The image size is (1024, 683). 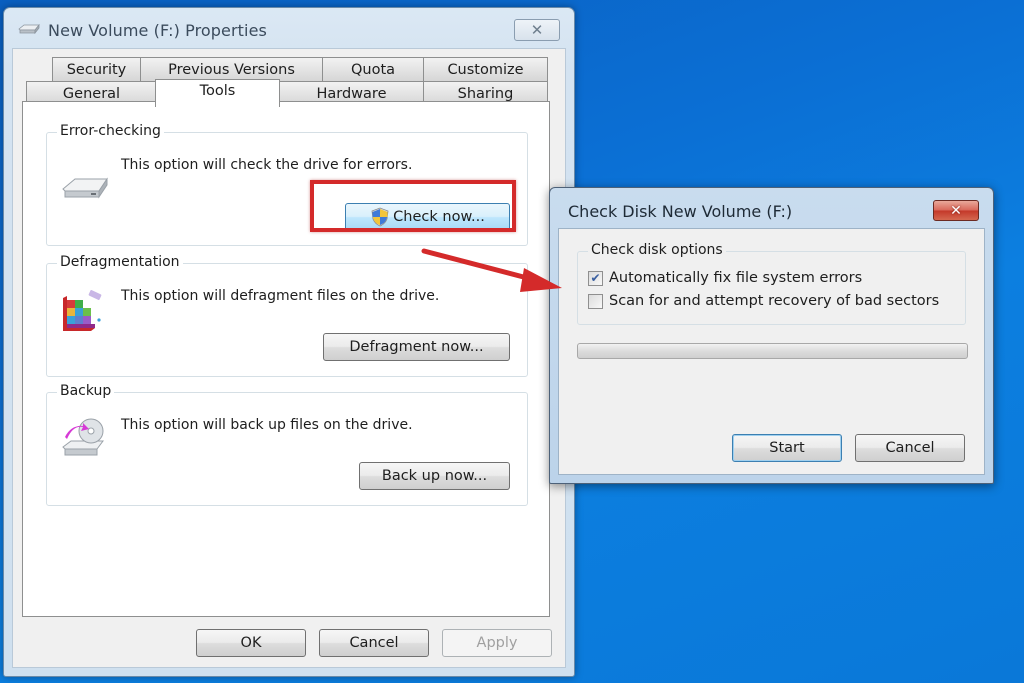 I want to click on annotation-highlight-box, so click(x=413, y=206).